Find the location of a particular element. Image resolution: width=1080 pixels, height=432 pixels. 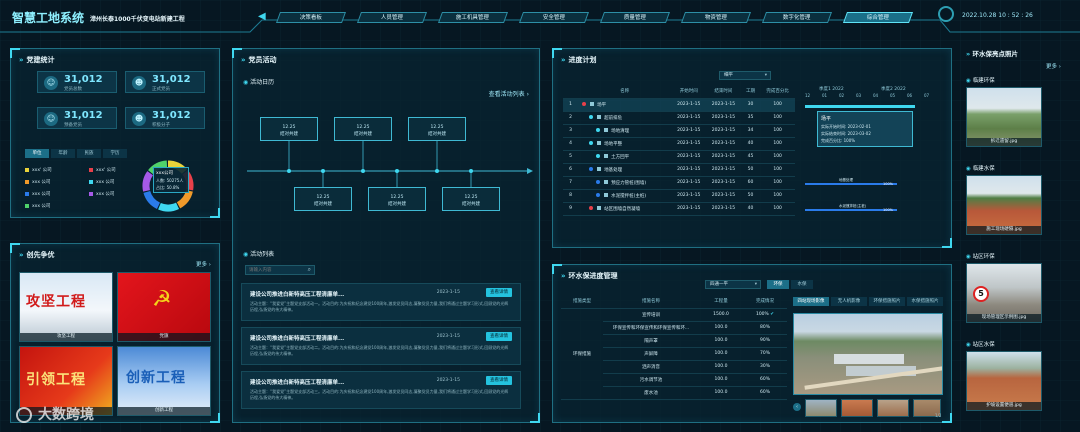

photo-tab: 无人机影像 is located at coordinates (849, 301).